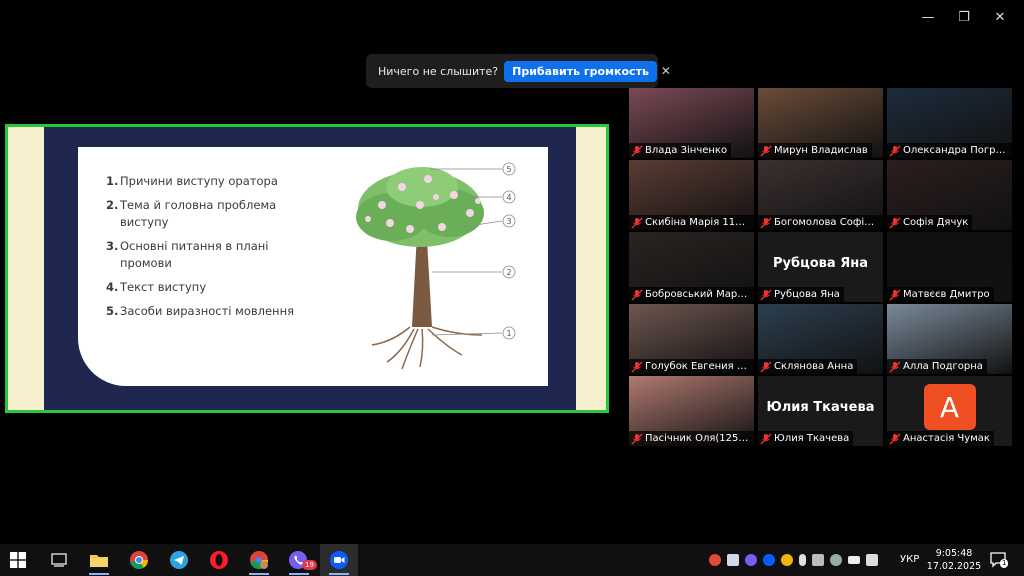 The height and width of the screenshot is (576, 1024). Describe the element at coordinates (309, 565) in the screenshot. I see `viber-badge: 19` at that location.